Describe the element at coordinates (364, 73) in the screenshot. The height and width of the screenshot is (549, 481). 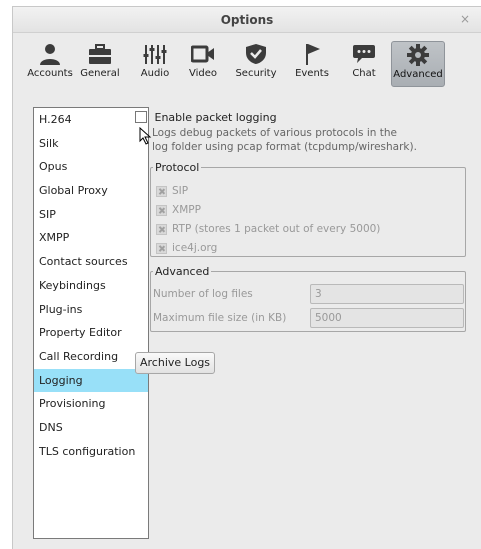
I see `toolbar-label: Chat` at that location.